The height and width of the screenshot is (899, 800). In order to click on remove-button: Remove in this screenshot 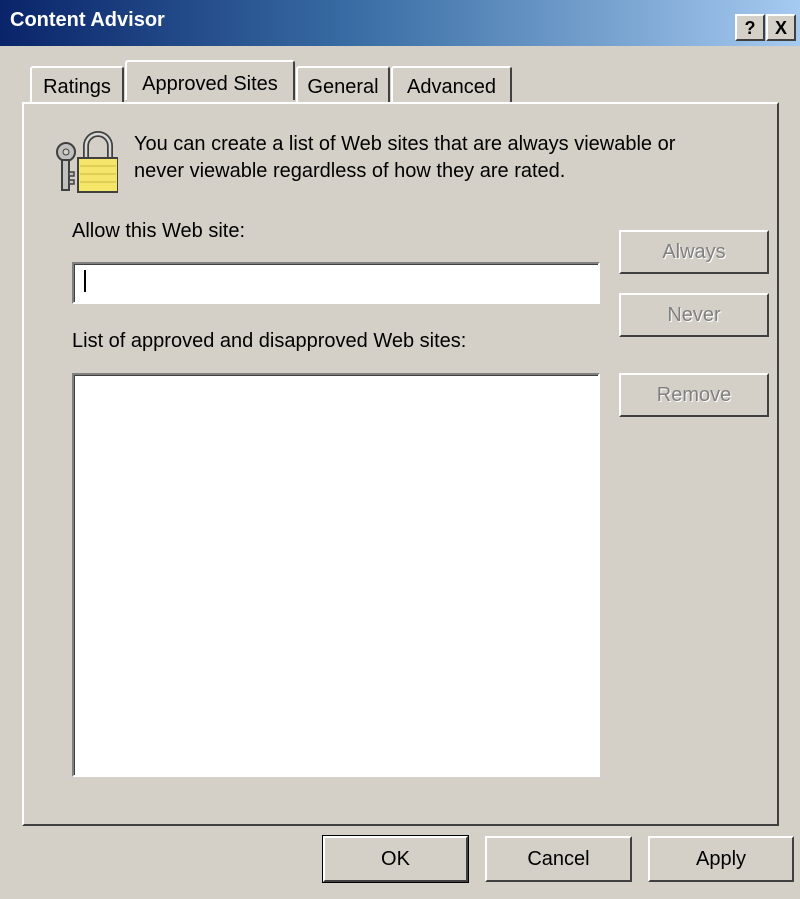, I will do `click(694, 395)`.